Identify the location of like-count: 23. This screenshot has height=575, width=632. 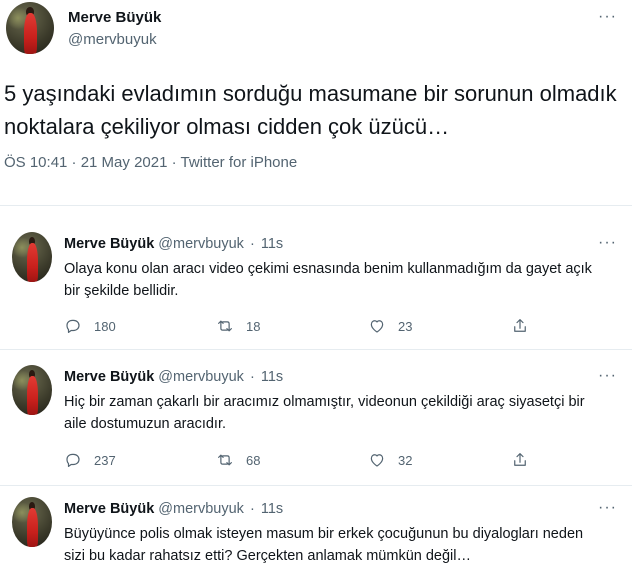
(405, 326).